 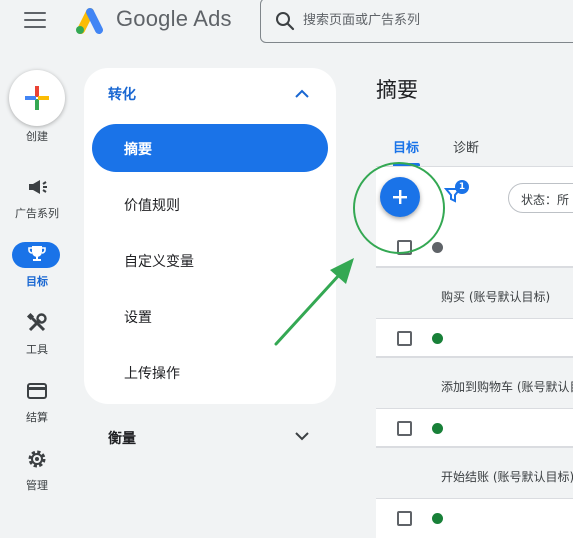 I want to click on tab-diagnostics: 诊断, so click(x=466, y=146).